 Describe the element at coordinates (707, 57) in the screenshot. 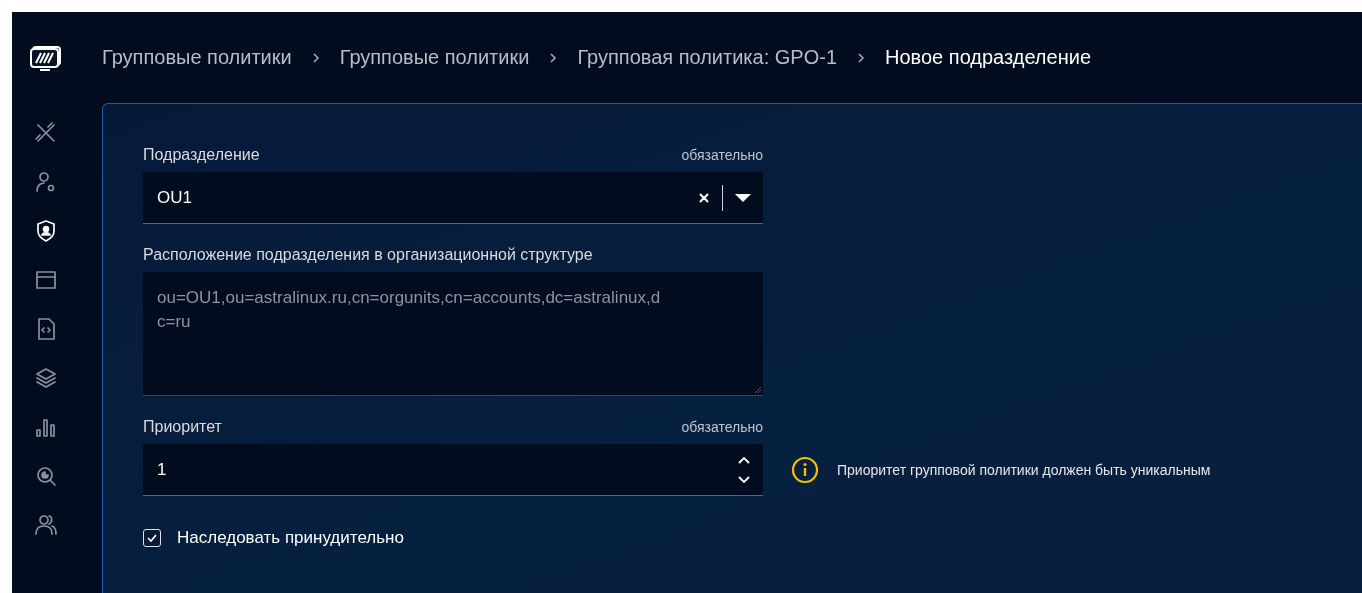

I see `breadcrumb-link: Групповая политика: GPO-1` at that location.